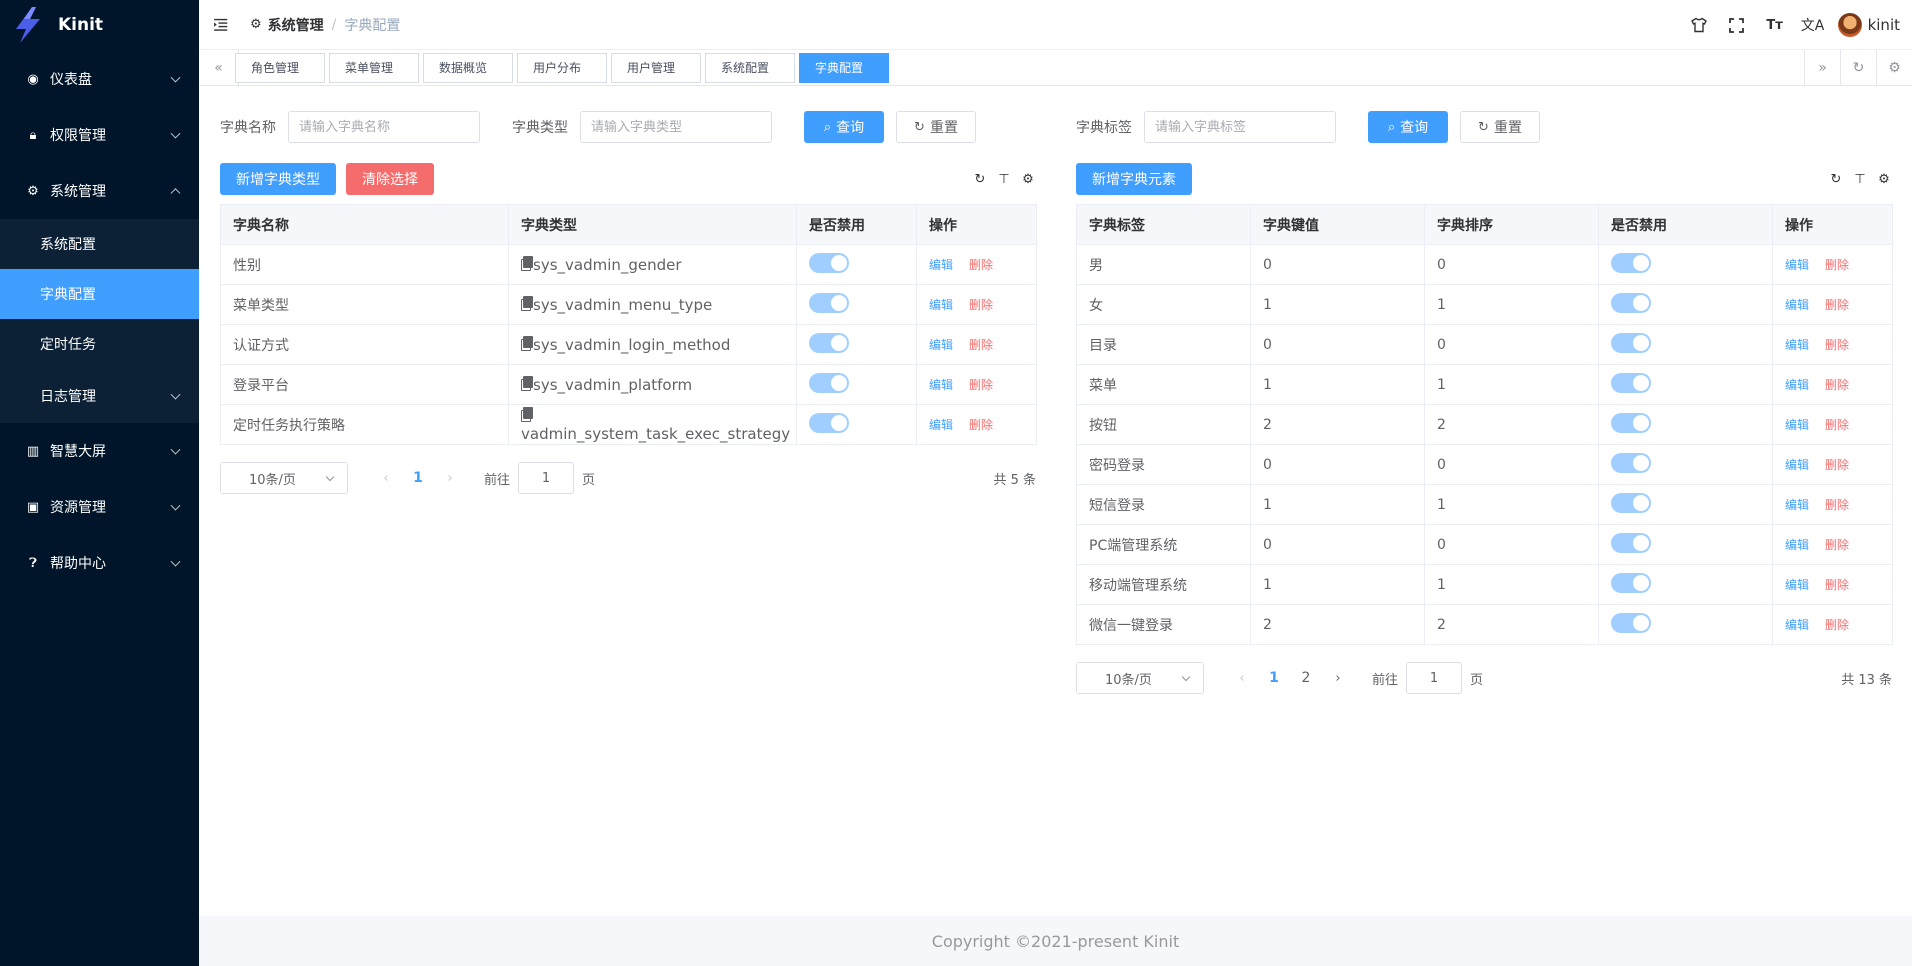 This screenshot has height=966, width=1912. Describe the element at coordinates (1775, 25) in the screenshot. I see `font-size-icon: Tт` at that location.